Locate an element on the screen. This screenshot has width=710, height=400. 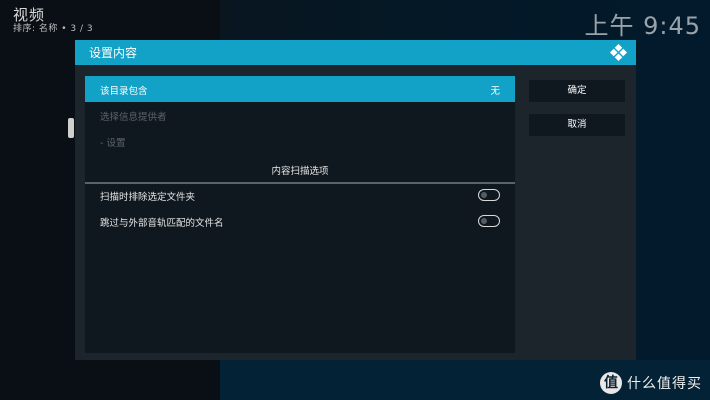
content-type-row: 该目录包含 无 is located at coordinates (300, 89).